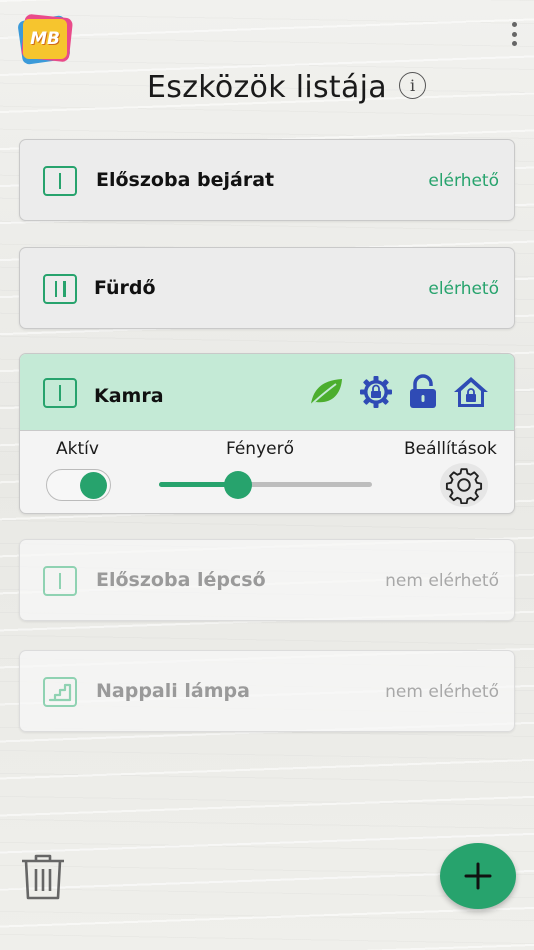 The width and height of the screenshot is (534, 950). What do you see at coordinates (237, 485) in the screenshot?
I see `slider-thumb` at bounding box center [237, 485].